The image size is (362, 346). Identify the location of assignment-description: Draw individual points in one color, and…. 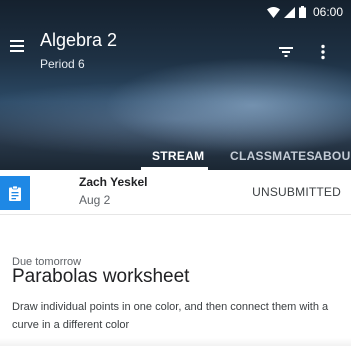
(170, 316).